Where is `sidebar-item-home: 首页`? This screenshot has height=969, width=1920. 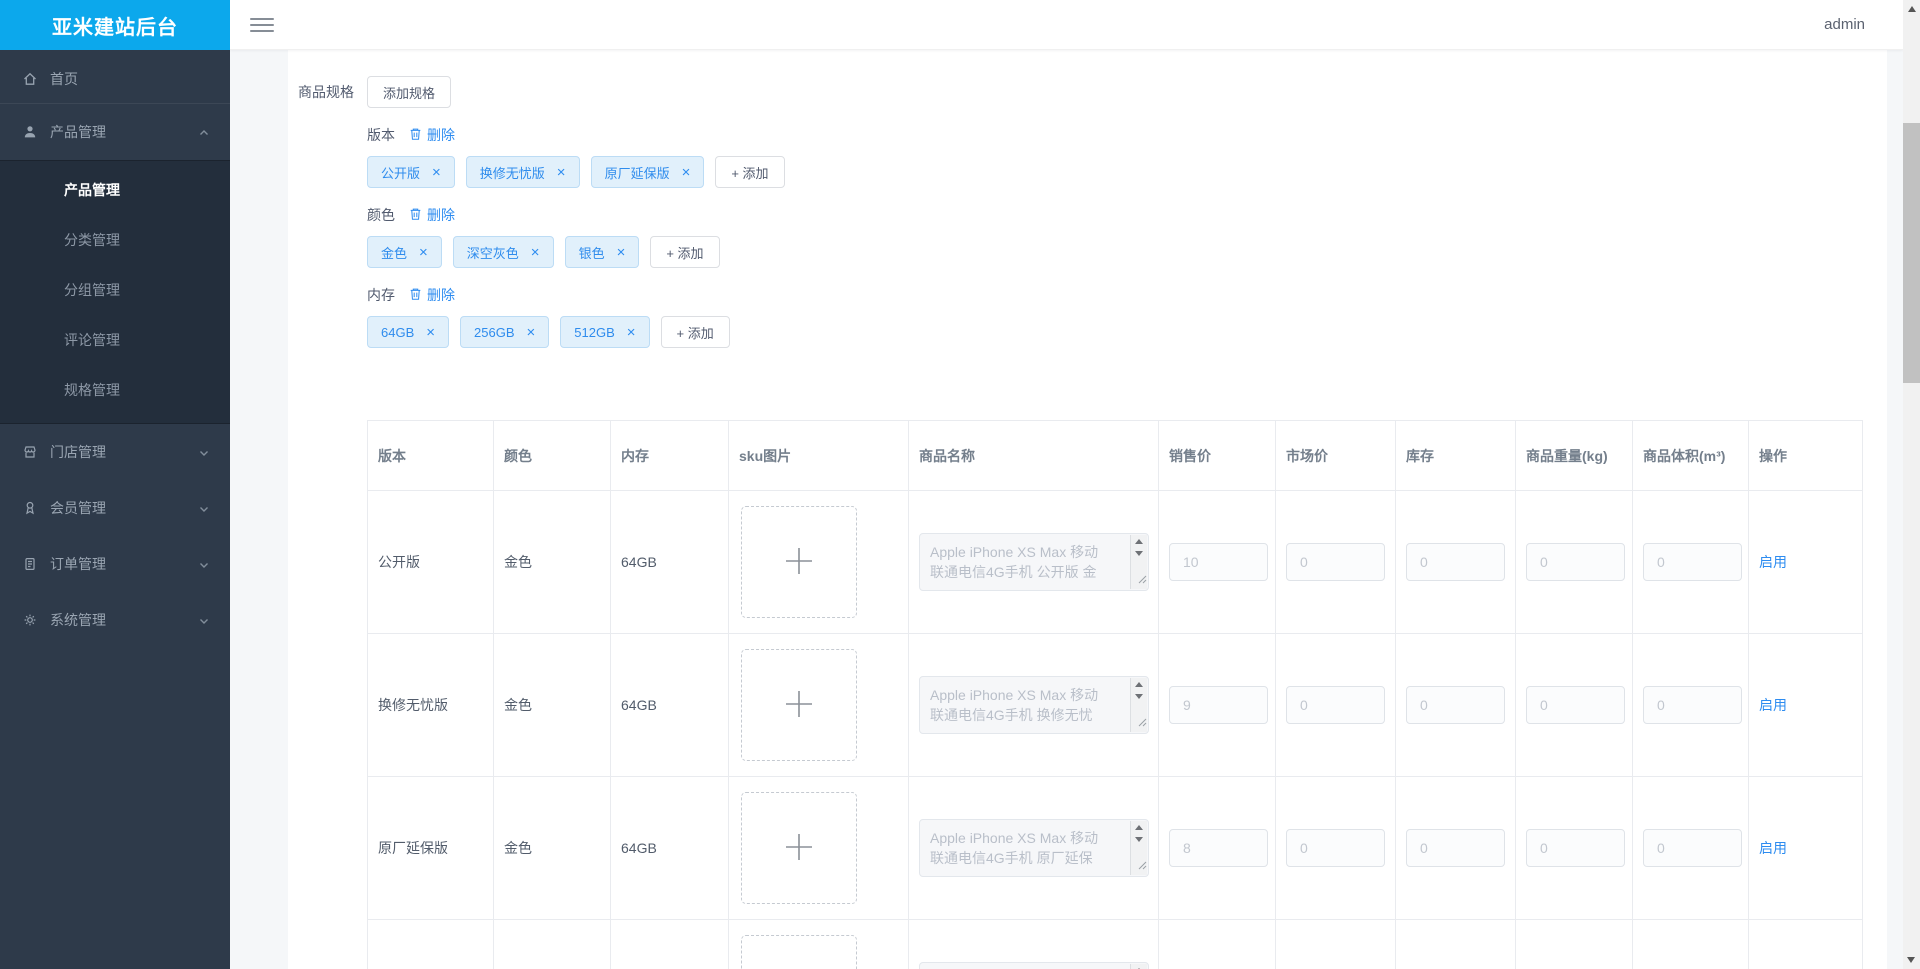 sidebar-item-home: 首页 is located at coordinates (115, 79).